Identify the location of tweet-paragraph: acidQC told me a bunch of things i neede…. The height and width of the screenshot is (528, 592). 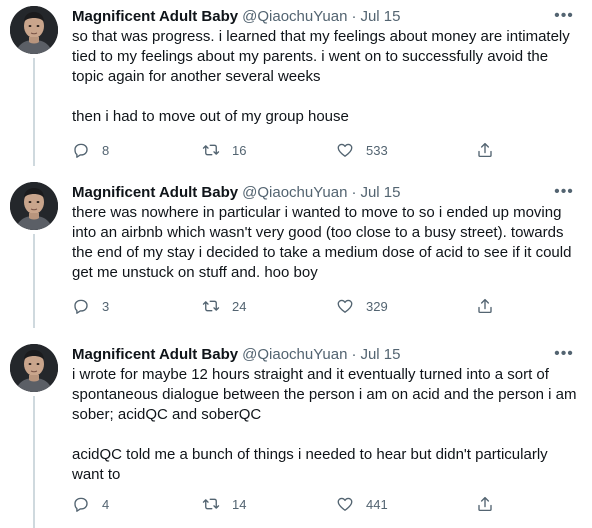
(312, 464).